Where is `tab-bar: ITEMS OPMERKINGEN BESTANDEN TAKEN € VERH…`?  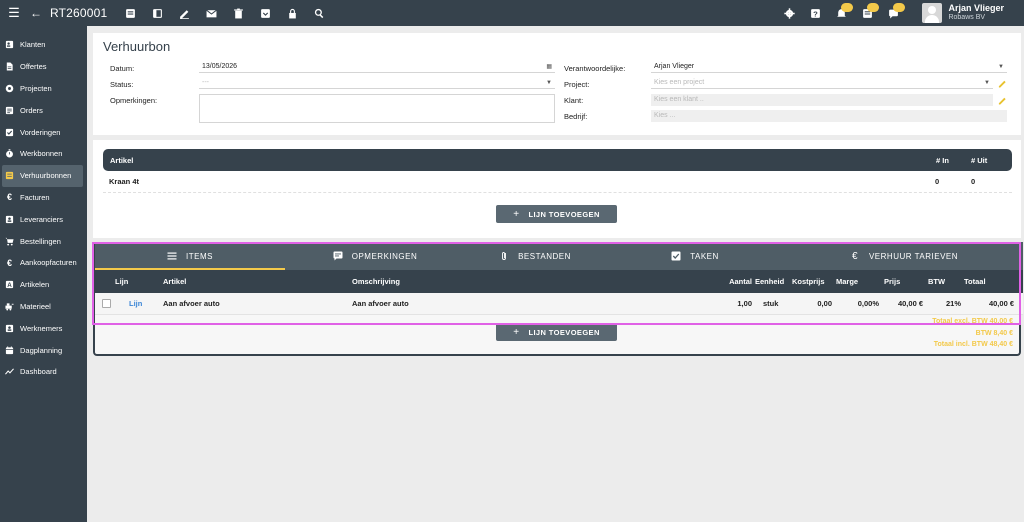 tab-bar: ITEMS OPMERKINGEN BESTANDEN TAKEN € VERH… is located at coordinates (559, 256).